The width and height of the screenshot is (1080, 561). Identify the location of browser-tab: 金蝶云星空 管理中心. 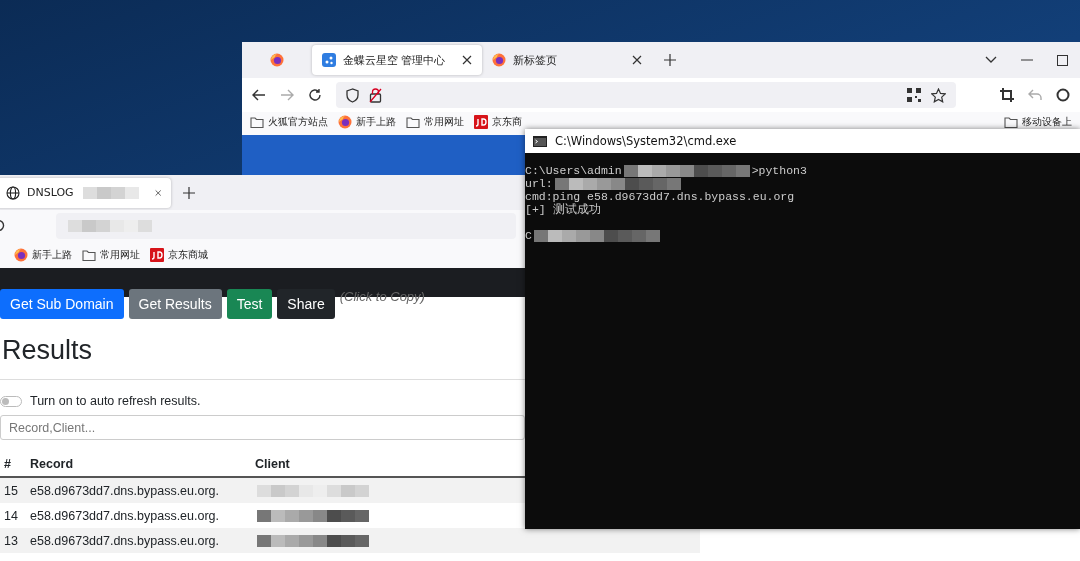
(397, 60).